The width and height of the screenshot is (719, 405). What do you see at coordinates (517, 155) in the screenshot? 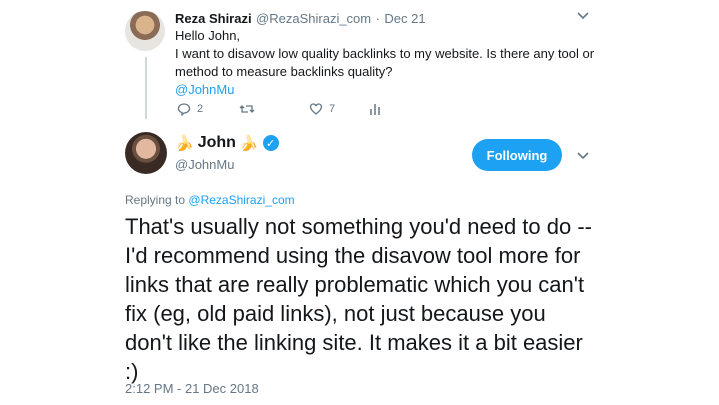
I see `following-button: Following` at bounding box center [517, 155].